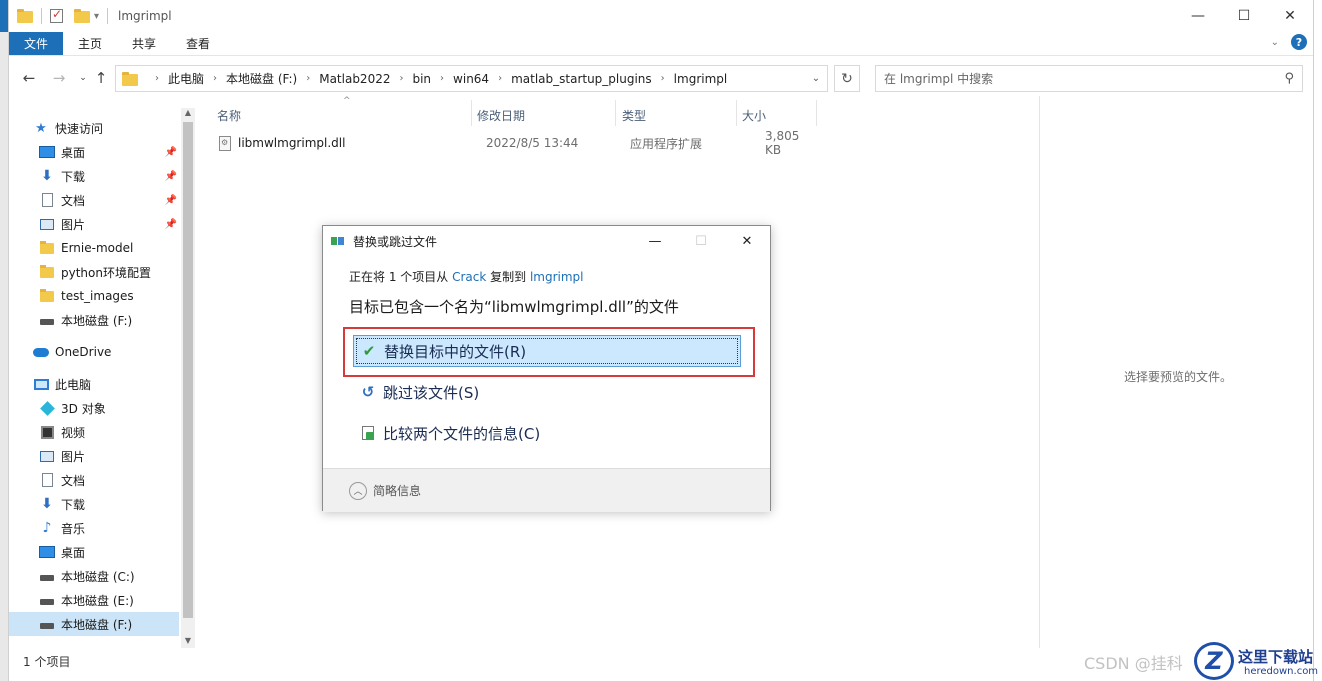  Describe the element at coordinates (36, 43) in the screenshot. I see `tab-file: 文件` at that location.